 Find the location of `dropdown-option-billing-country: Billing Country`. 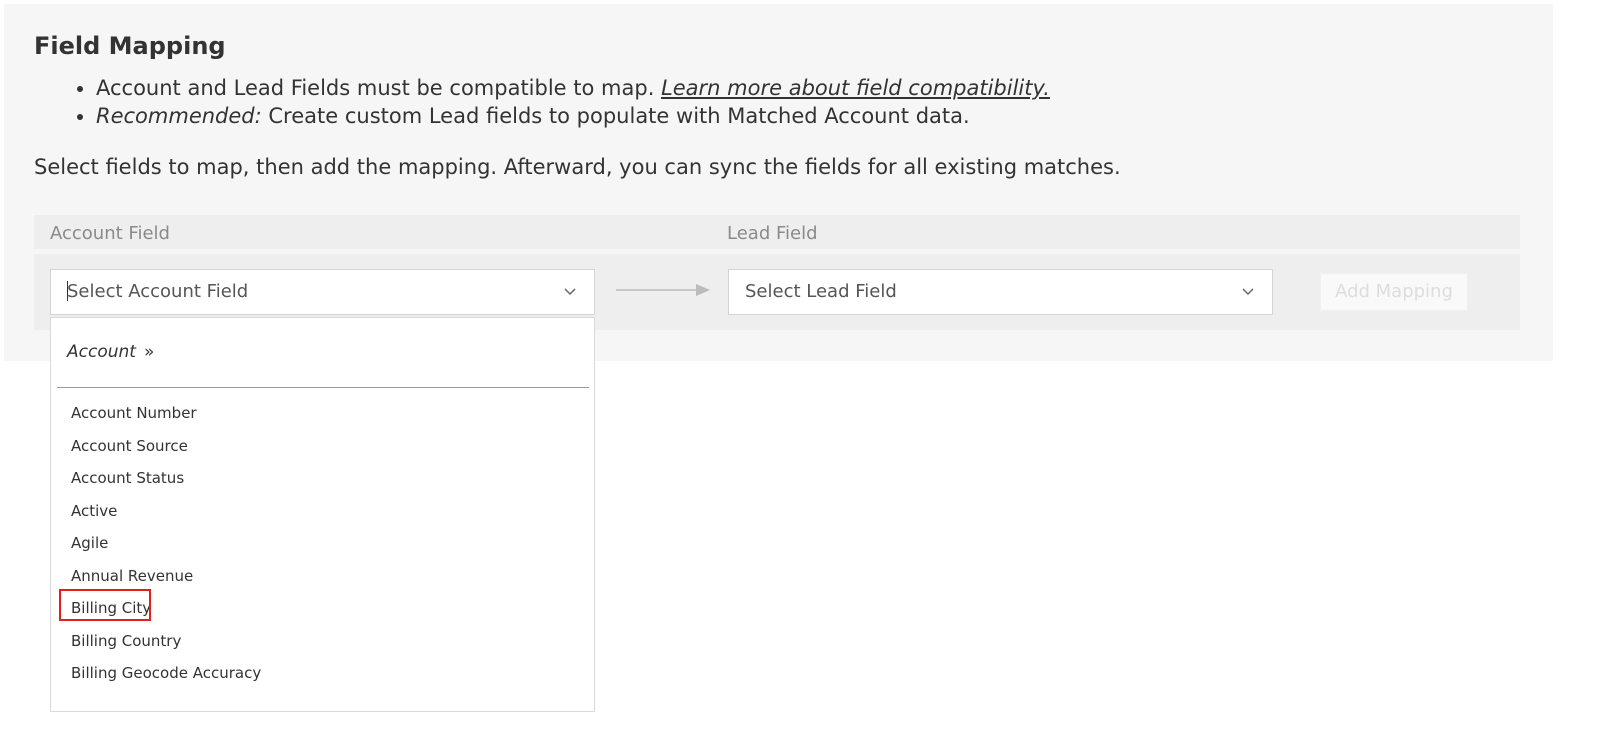

dropdown-option-billing-country: Billing Country is located at coordinates (322, 645).